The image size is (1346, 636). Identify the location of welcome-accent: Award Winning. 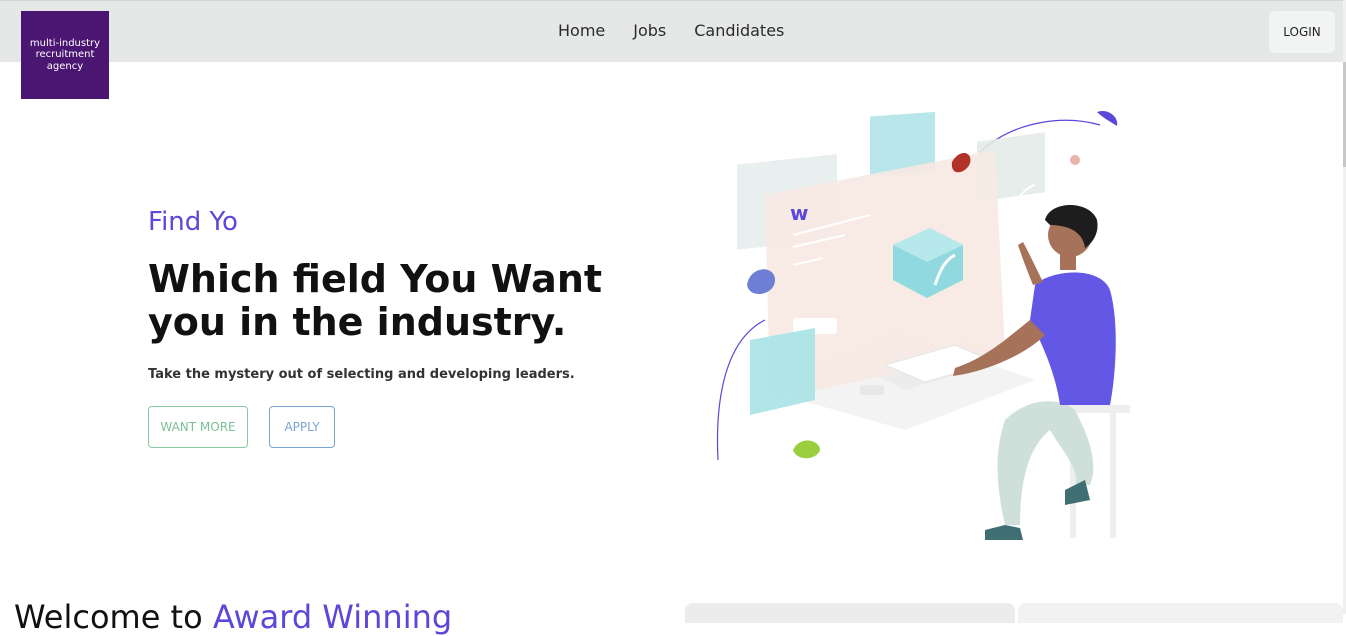
(332, 617).